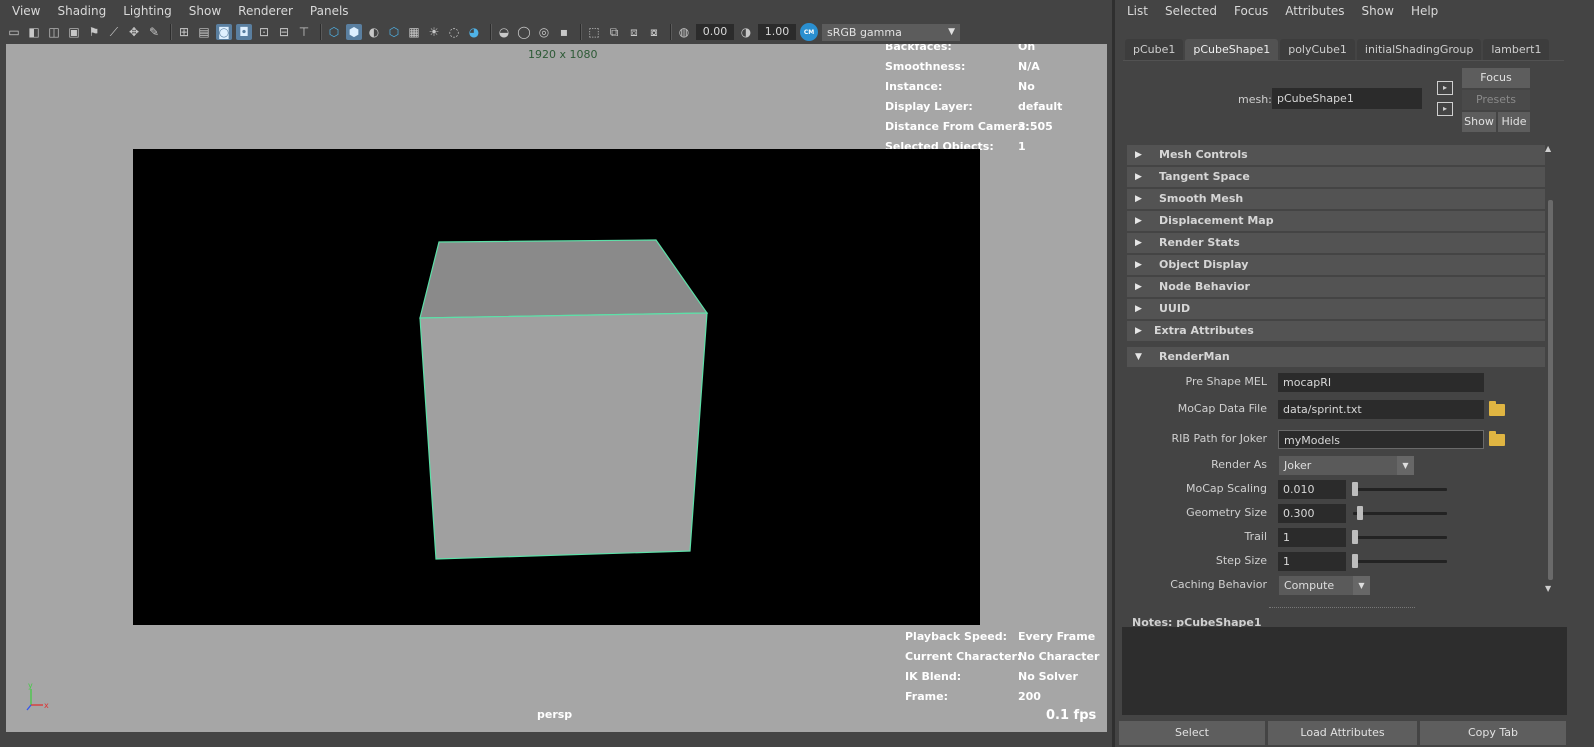 This screenshot has width=1594, height=747. I want to click on menu-list: List, so click(1137, 11).